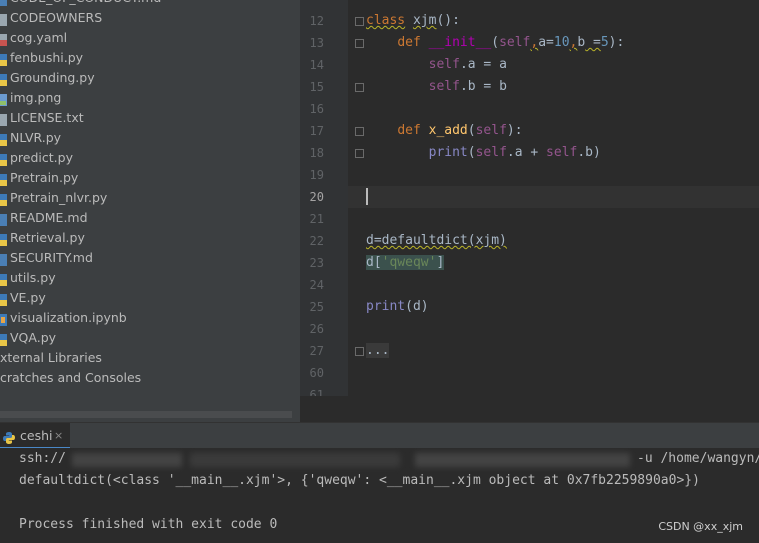  Describe the element at coordinates (9, 436) in the screenshot. I see `python-icon` at that location.